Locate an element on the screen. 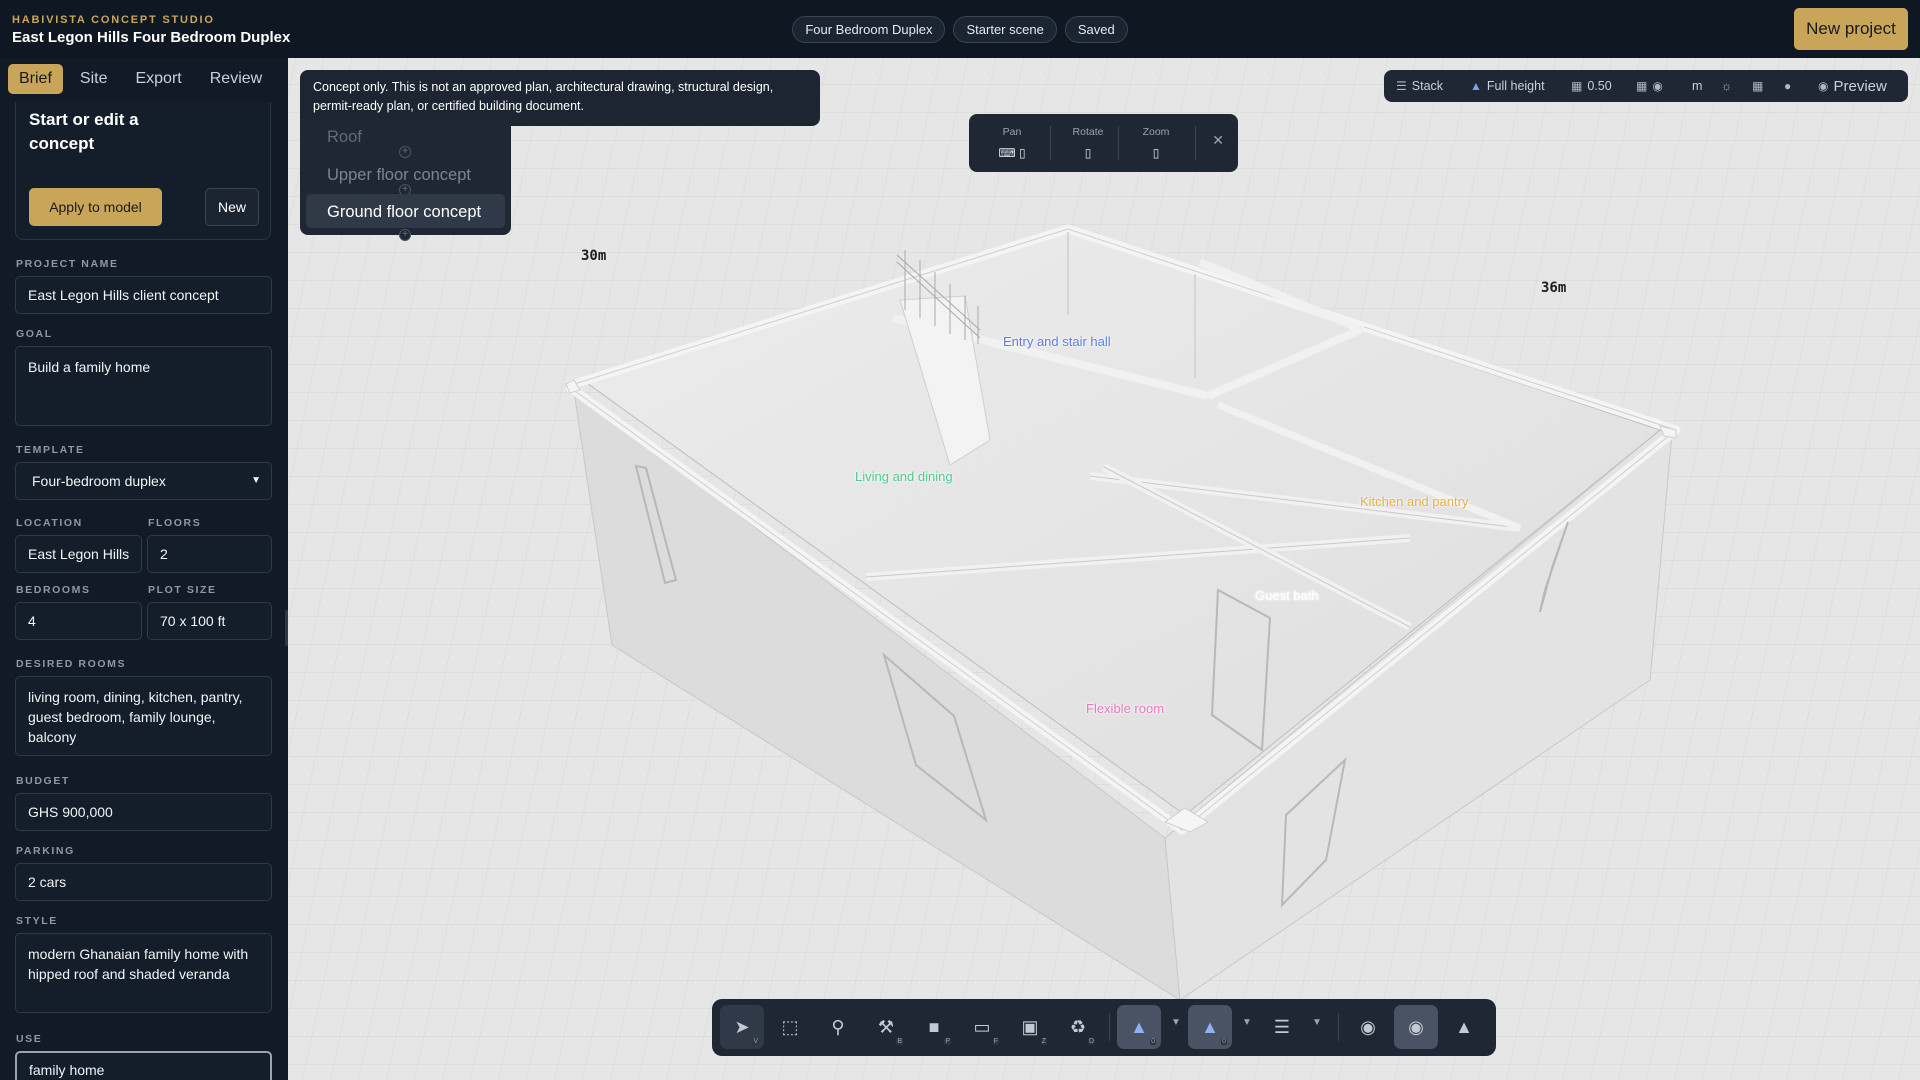 The height and width of the screenshot is (1080, 1920). pin-tool: ⚲ is located at coordinates (838, 1027).